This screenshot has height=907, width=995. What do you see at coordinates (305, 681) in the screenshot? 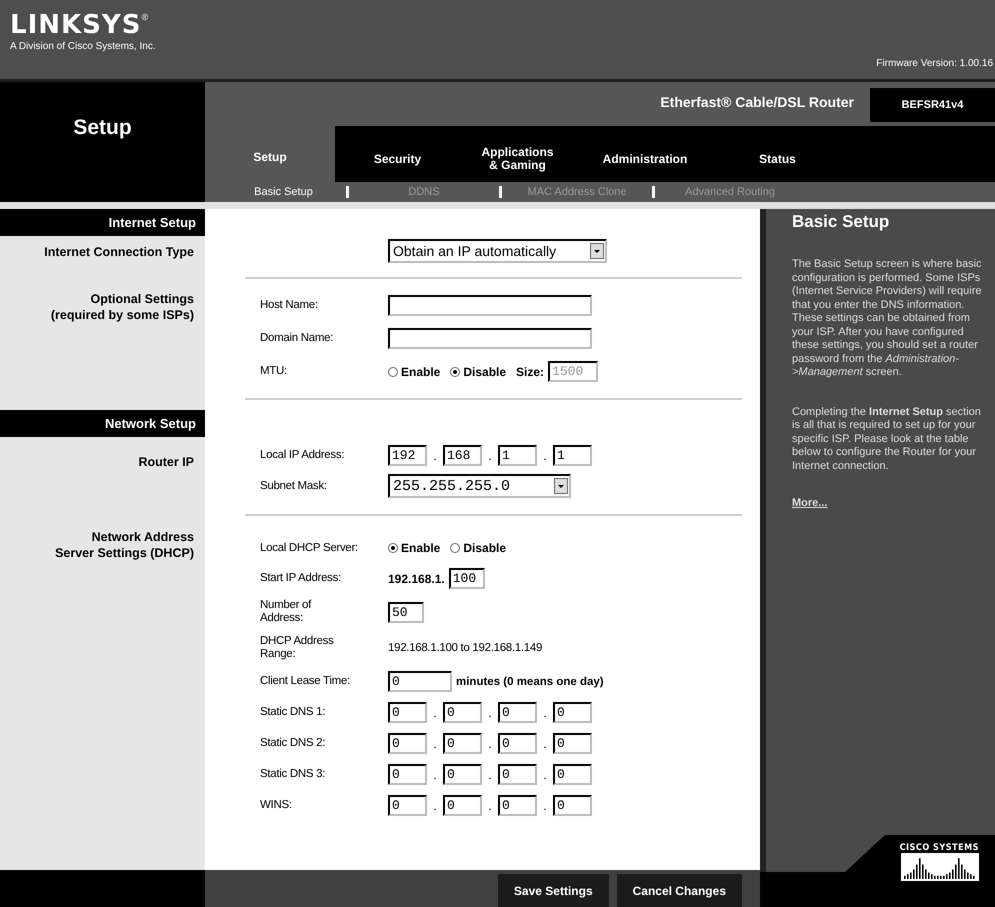
I see `field-label: Client Lease Time:` at bounding box center [305, 681].